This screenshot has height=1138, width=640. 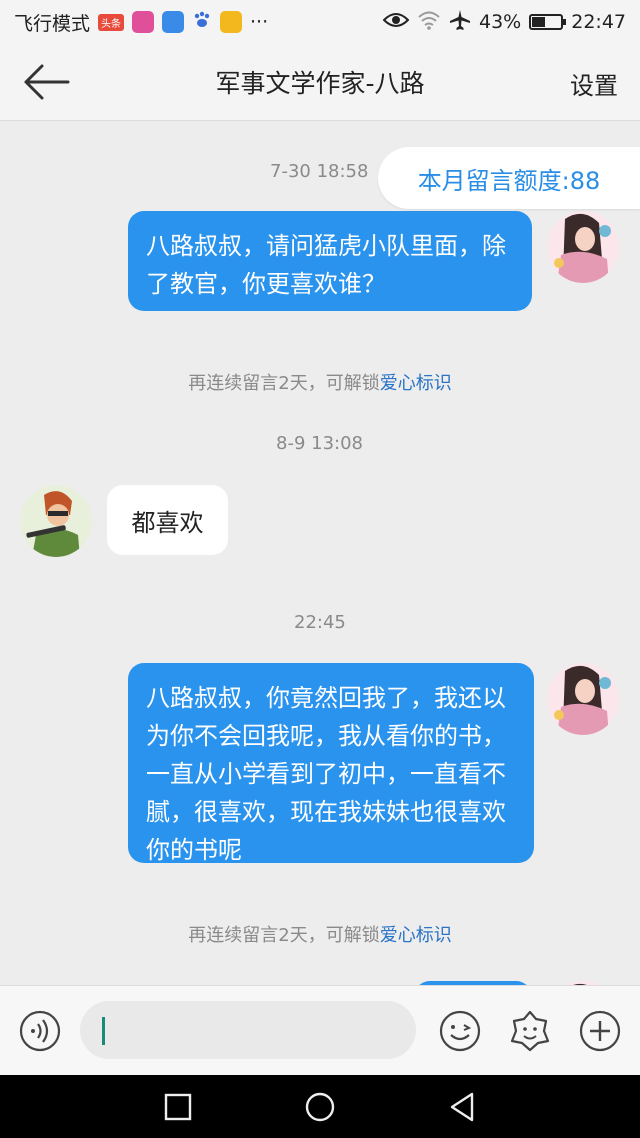 I want to click on timestamp: 8-9 13:08, so click(x=319, y=443).